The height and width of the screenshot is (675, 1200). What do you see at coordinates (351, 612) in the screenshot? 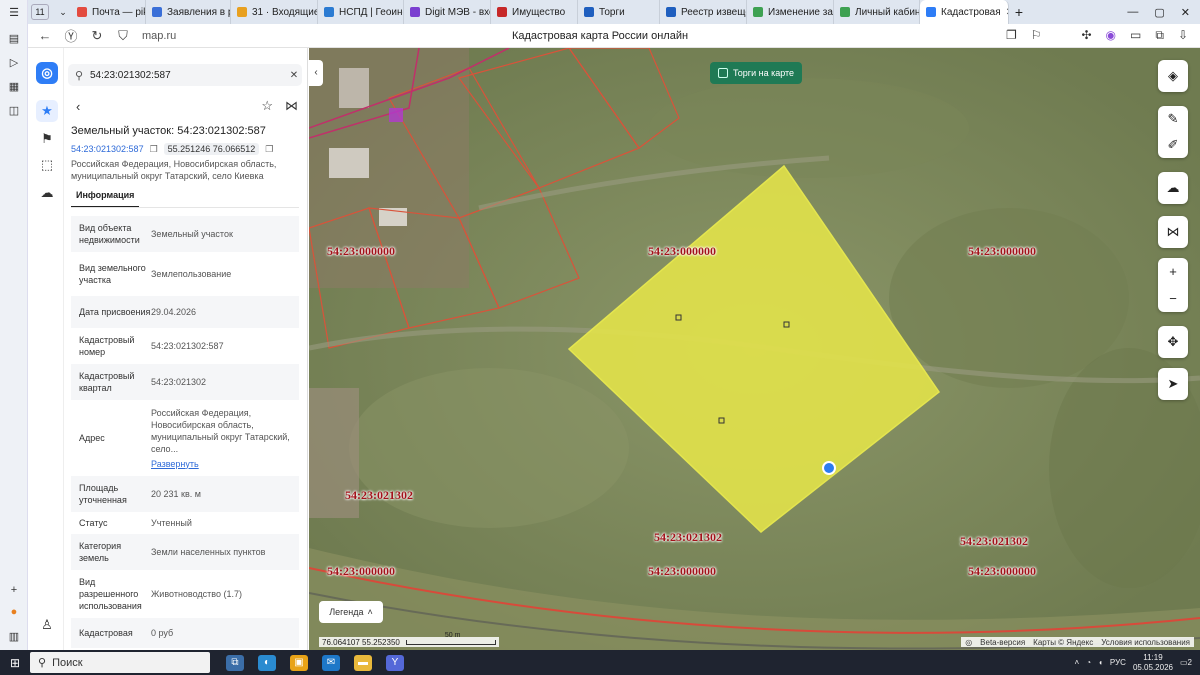
I see `legend-button: Легенда ˄` at bounding box center [351, 612].